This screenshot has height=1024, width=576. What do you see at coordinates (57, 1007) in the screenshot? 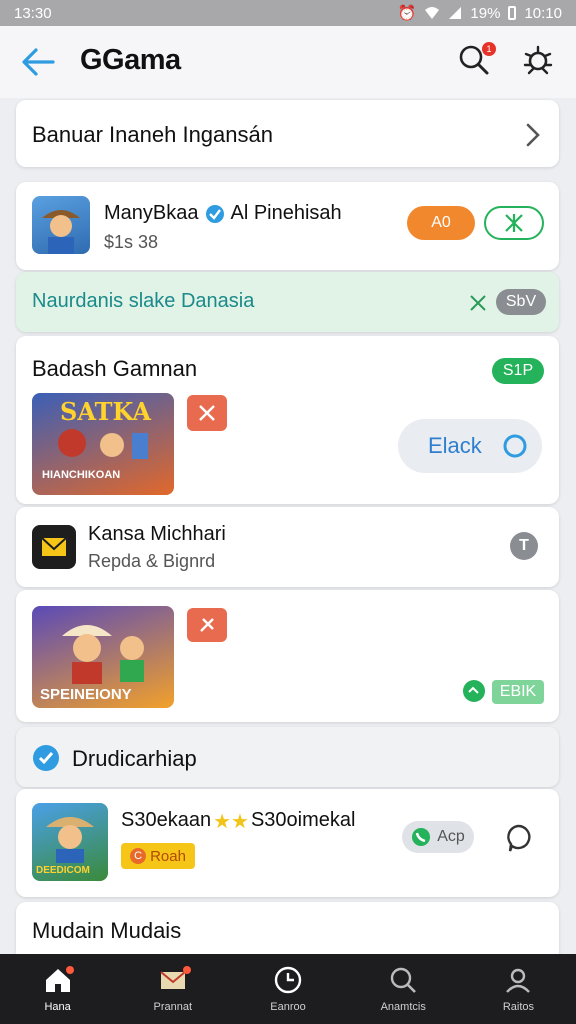
I see `nav-home-label: Hana` at bounding box center [57, 1007].